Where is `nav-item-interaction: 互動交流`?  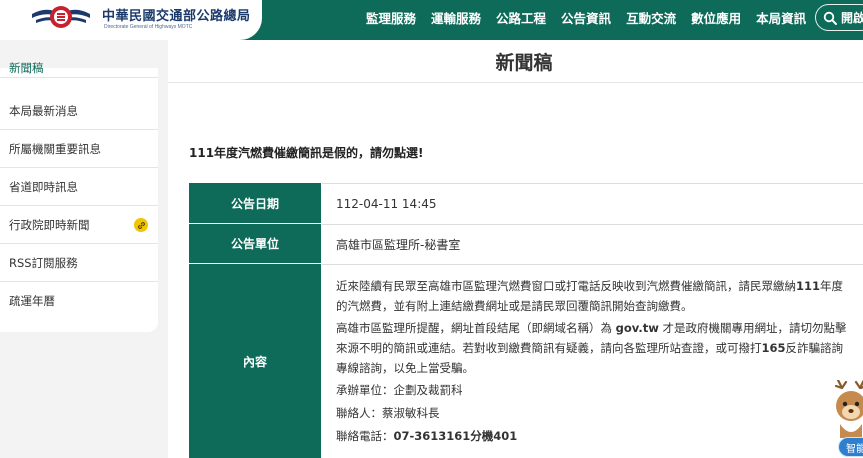
nav-item-interaction: 互動交流 is located at coordinates (651, 17).